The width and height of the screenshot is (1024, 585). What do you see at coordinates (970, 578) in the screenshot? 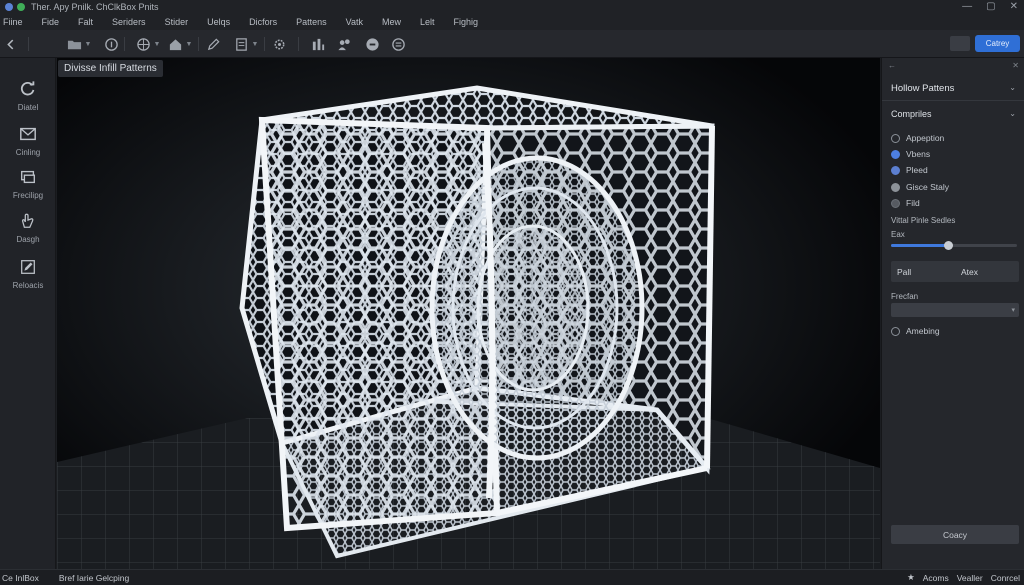
I see `status-vealler: Vealler` at bounding box center [970, 578].